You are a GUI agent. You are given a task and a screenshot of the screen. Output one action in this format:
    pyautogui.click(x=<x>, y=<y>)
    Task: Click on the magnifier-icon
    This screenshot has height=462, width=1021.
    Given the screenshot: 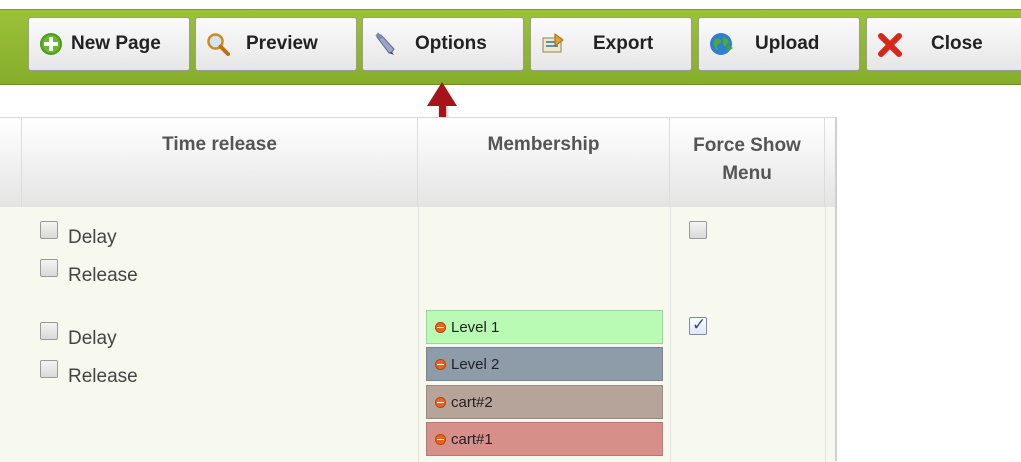 What is the action you would take?
    pyautogui.click(x=218, y=44)
    